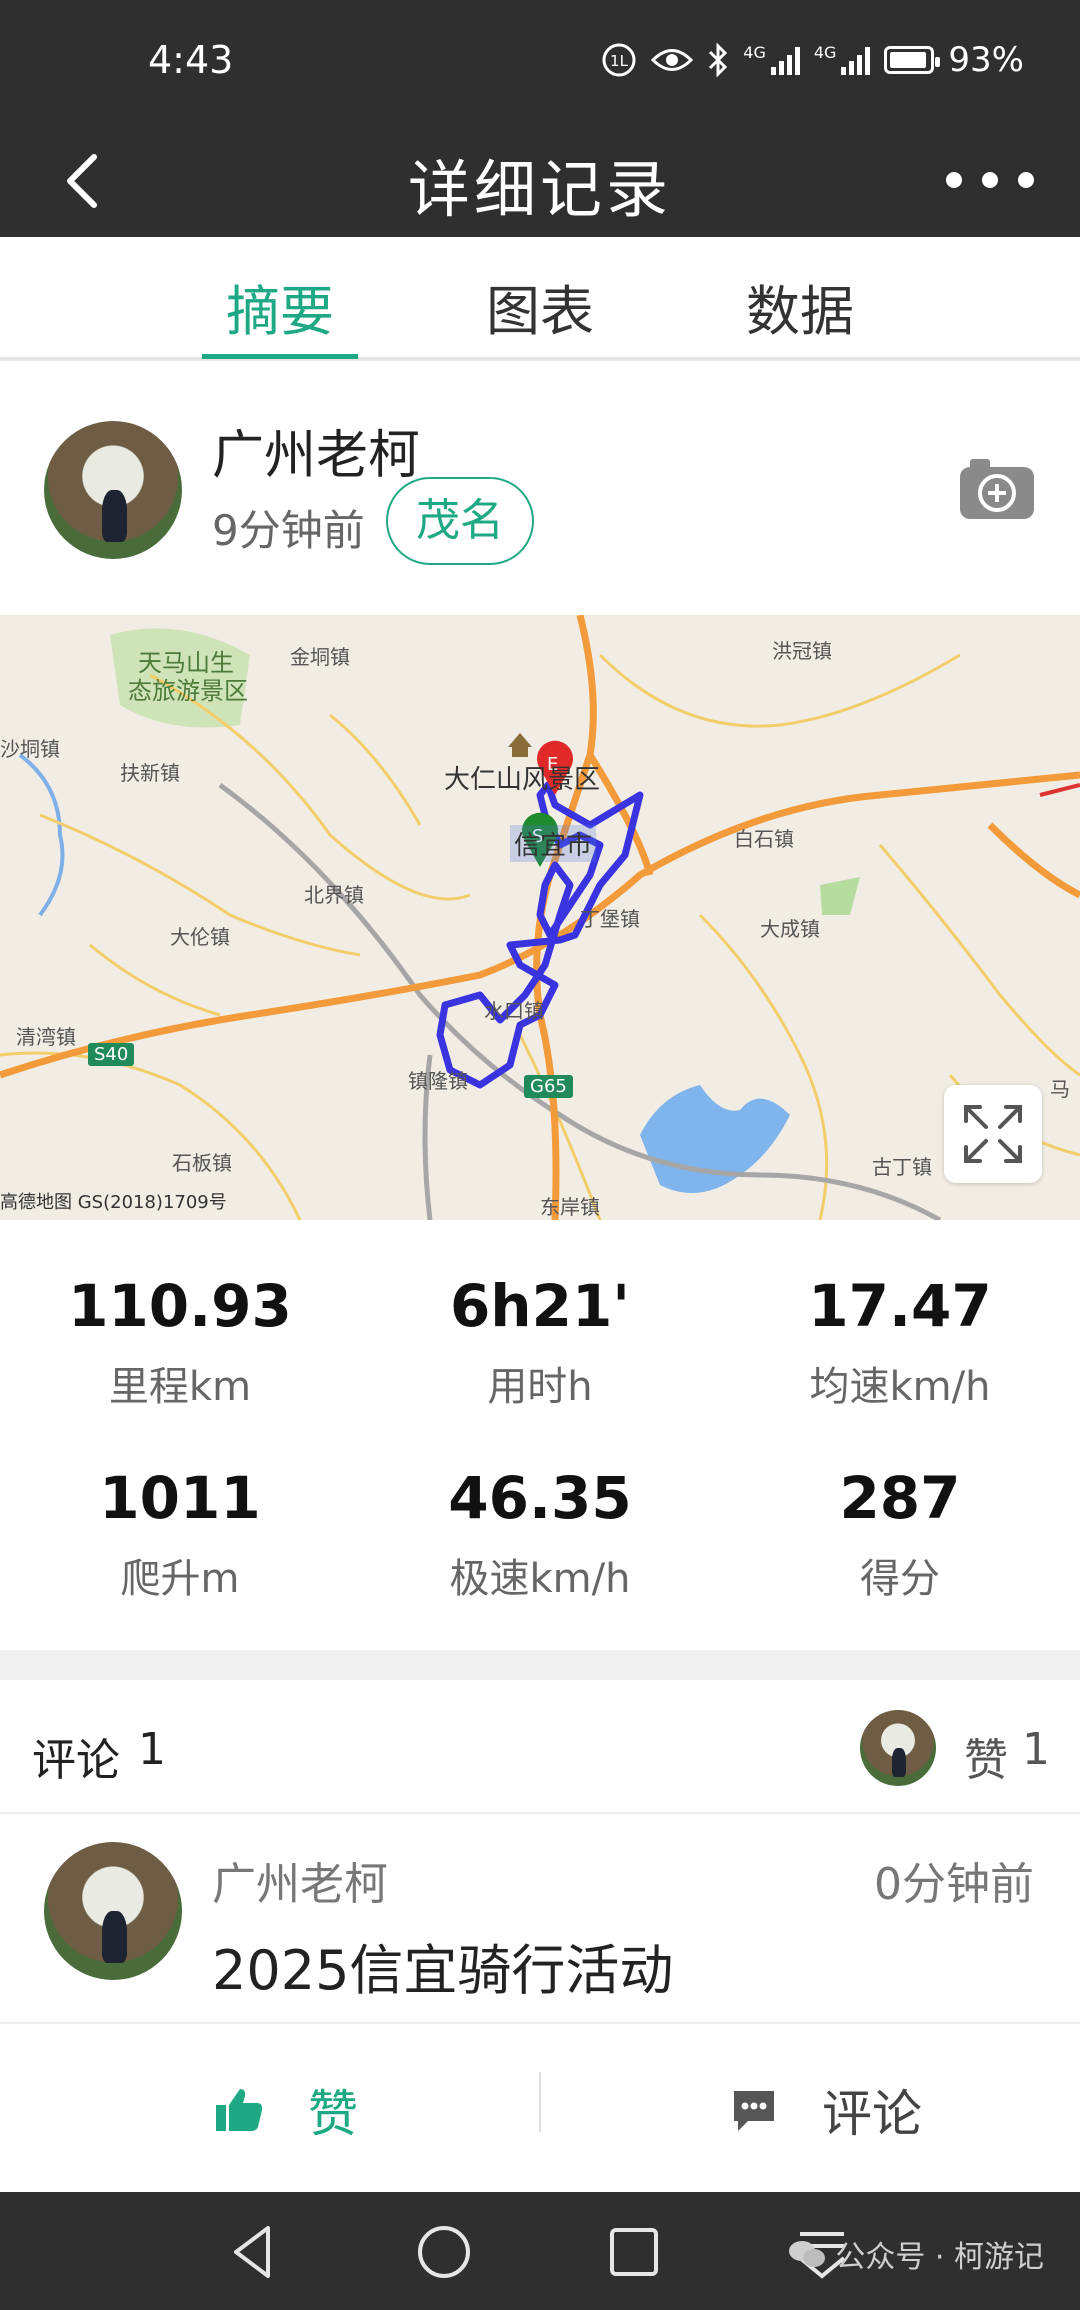 This screenshot has height=2310, width=1080. What do you see at coordinates (540, 1498) in the screenshot?
I see `stat-value: 46.35` at bounding box center [540, 1498].